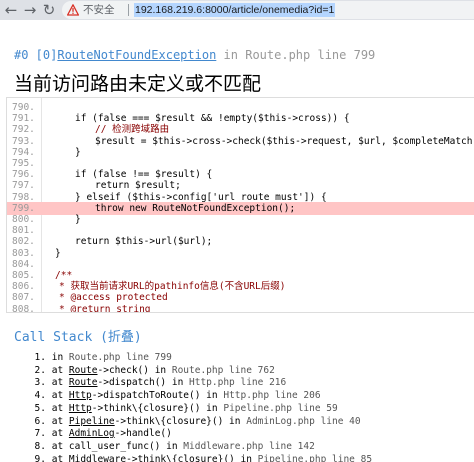 This screenshot has height=462, width=474. Describe the element at coordinates (120, 357) in the screenshot. I see `stack-item-location: Route.php line 799` at that location.